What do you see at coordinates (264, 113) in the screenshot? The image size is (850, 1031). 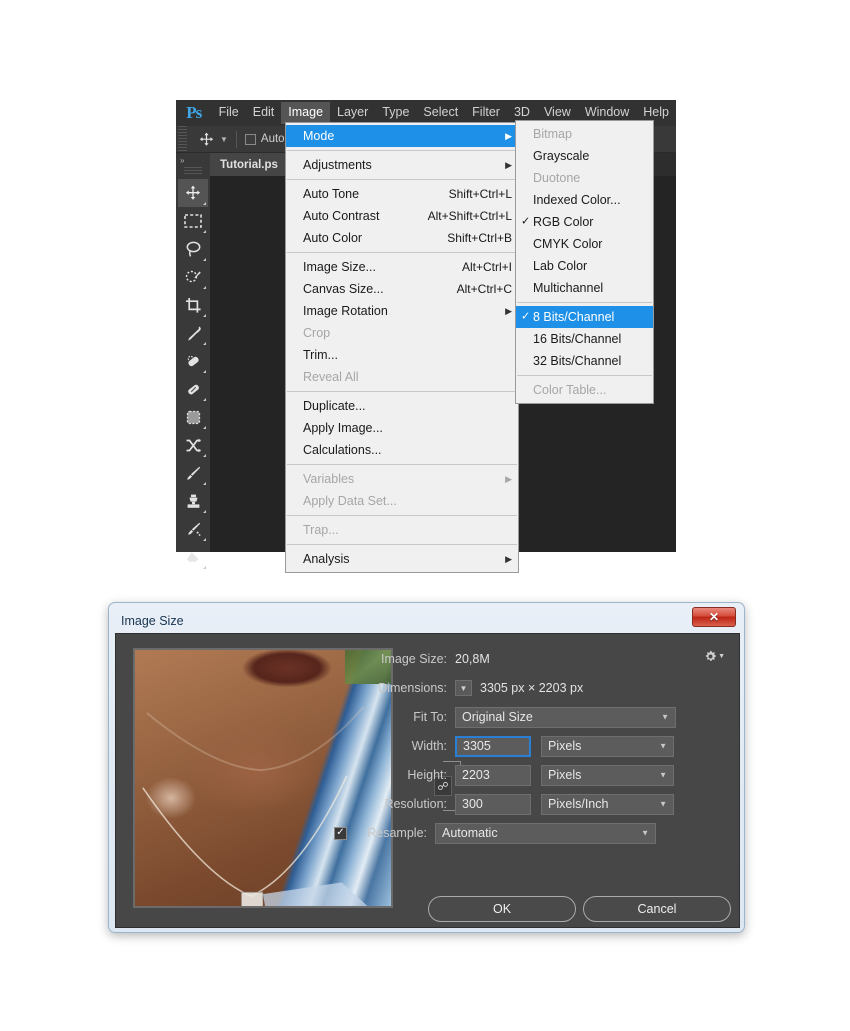 I see `menubar-item-edit: Edit` at bounding box center [264, 113].